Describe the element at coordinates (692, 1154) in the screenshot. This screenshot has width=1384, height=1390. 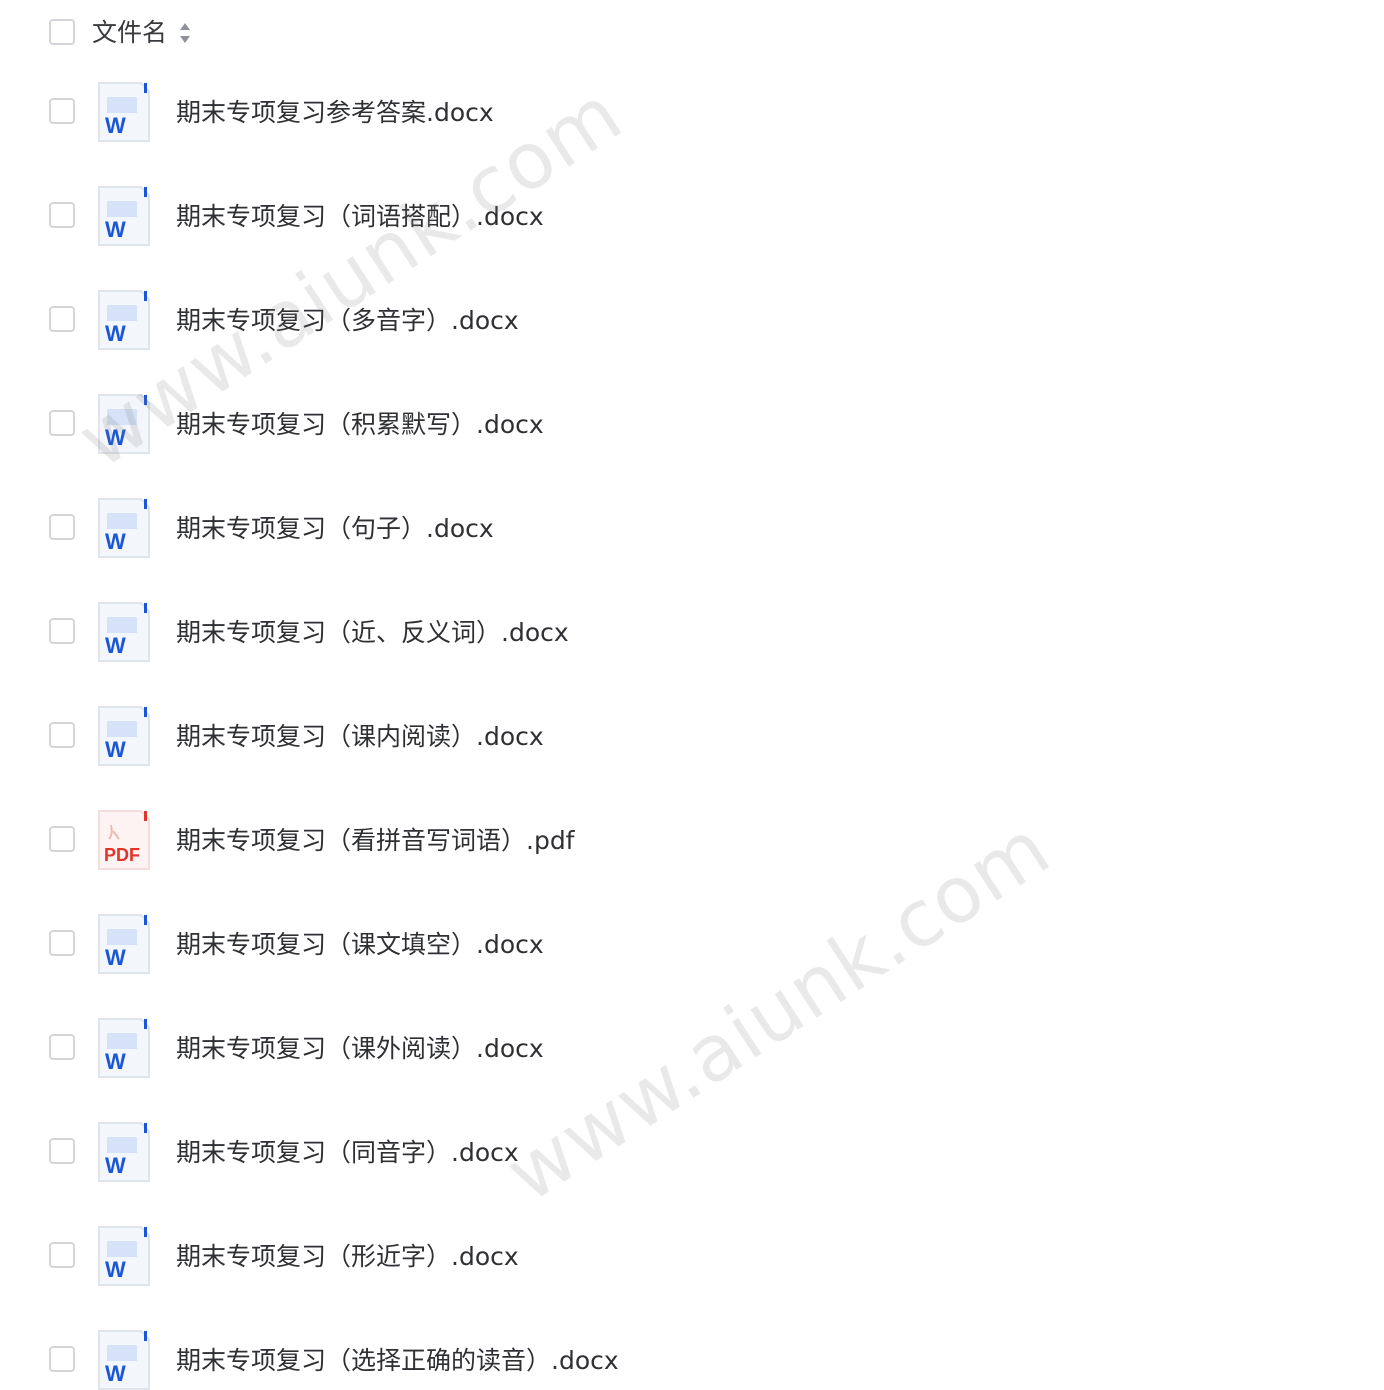
I see `file-row: W 期末专项复习（同音字）.docx` at that location.